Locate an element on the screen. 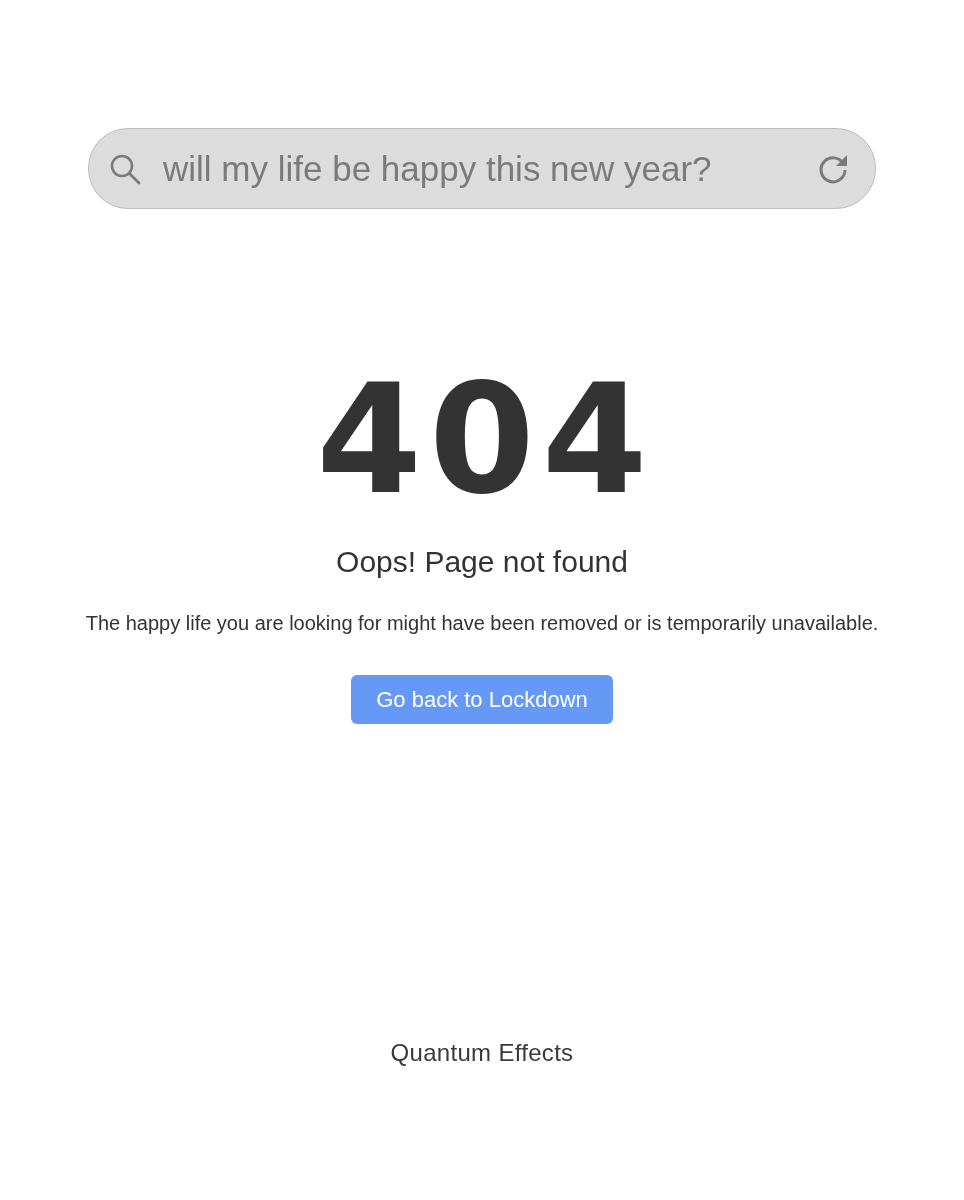 This screenshot has width=964, height=1200. error-code: 404 is located at coordinates (485, 440).